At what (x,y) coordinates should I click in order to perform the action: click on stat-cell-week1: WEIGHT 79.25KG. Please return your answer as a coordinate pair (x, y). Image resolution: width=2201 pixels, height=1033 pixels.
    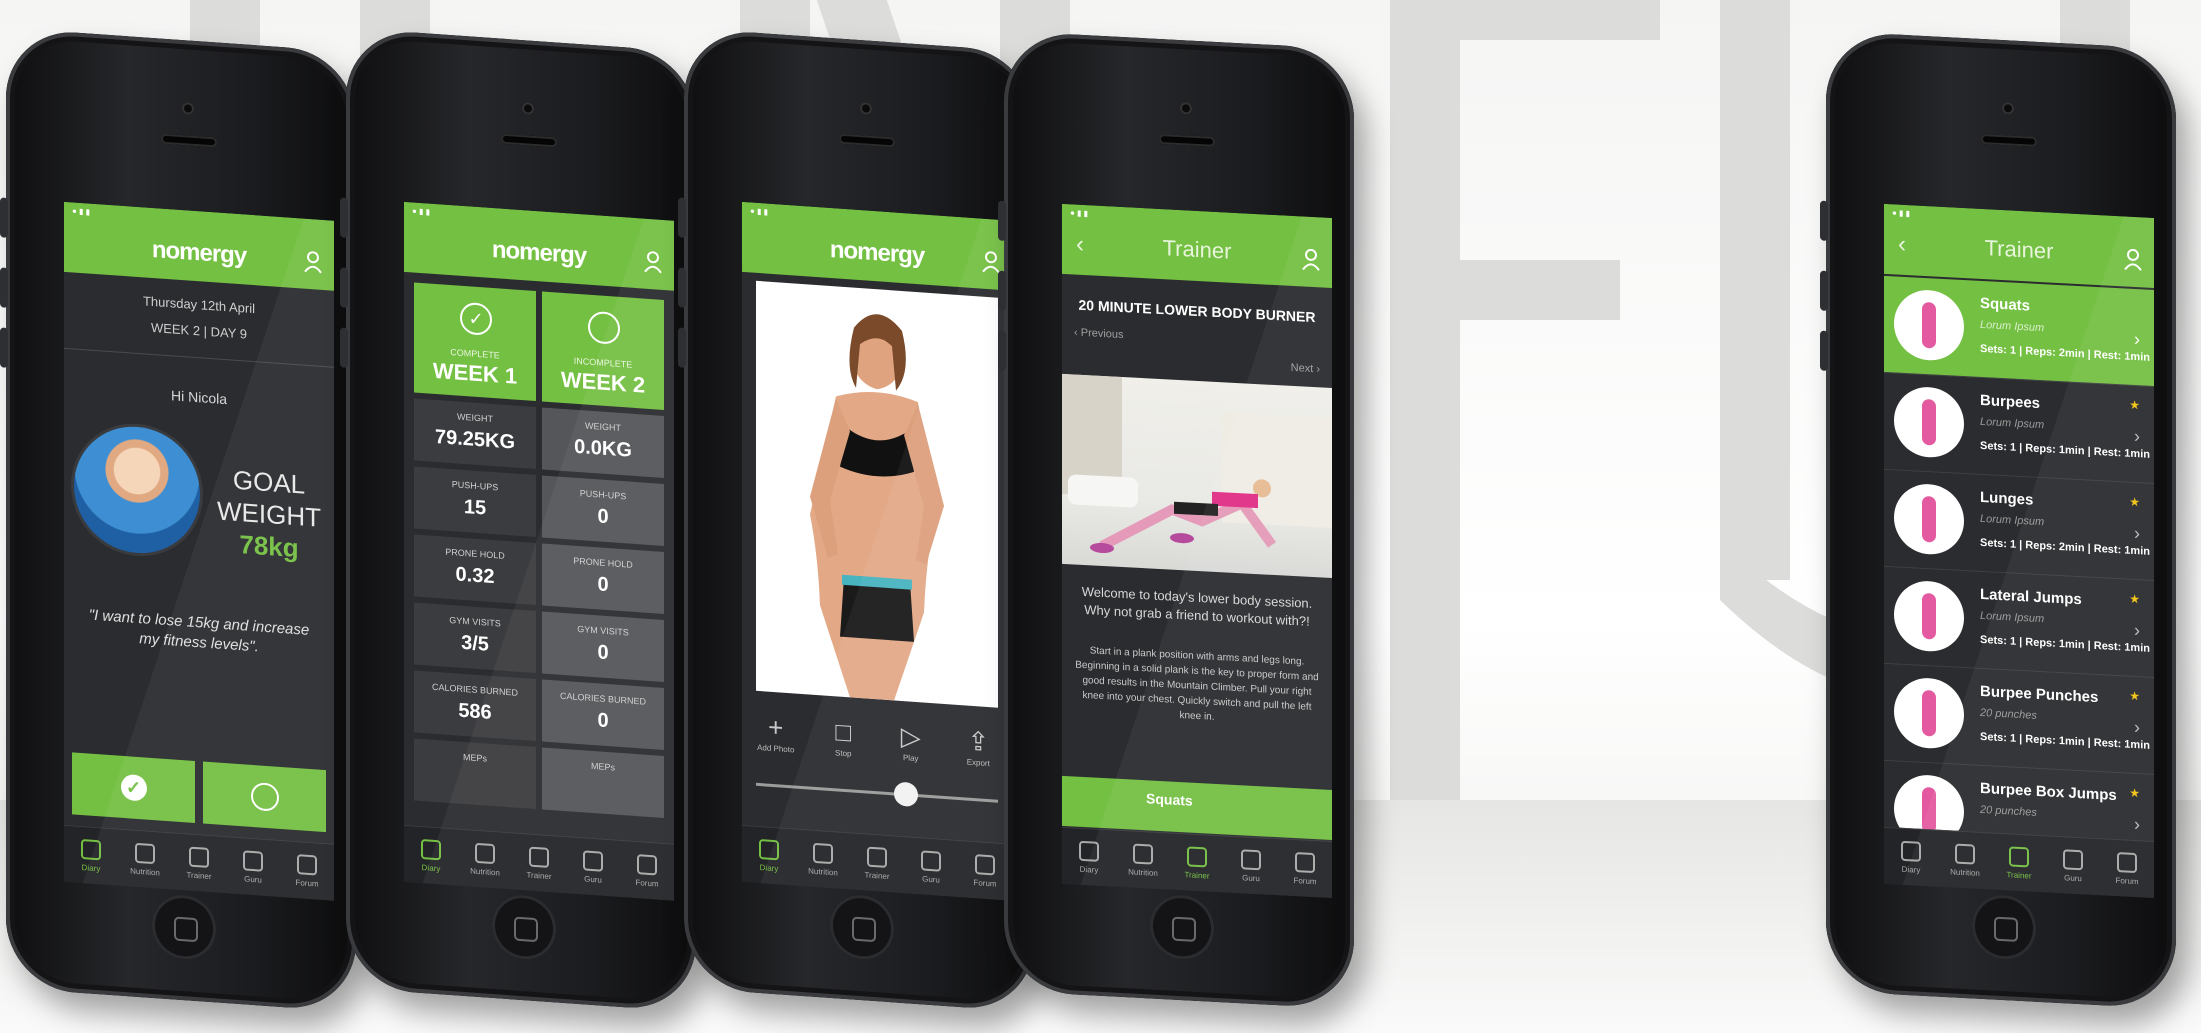
    Looking at the image, I should click on (475, 434).